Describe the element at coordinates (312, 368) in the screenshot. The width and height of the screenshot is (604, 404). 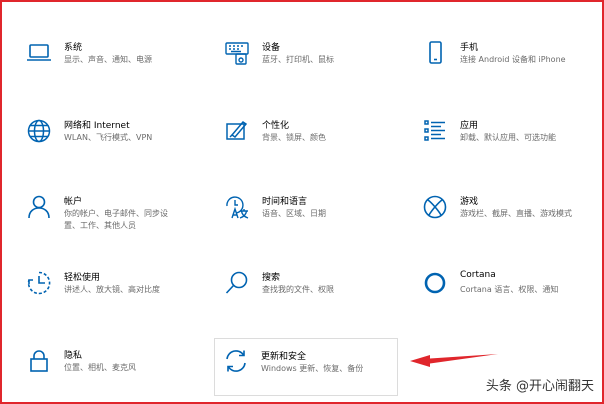
I see `tile-description: Windows 更新、恢复、备份` at that location.